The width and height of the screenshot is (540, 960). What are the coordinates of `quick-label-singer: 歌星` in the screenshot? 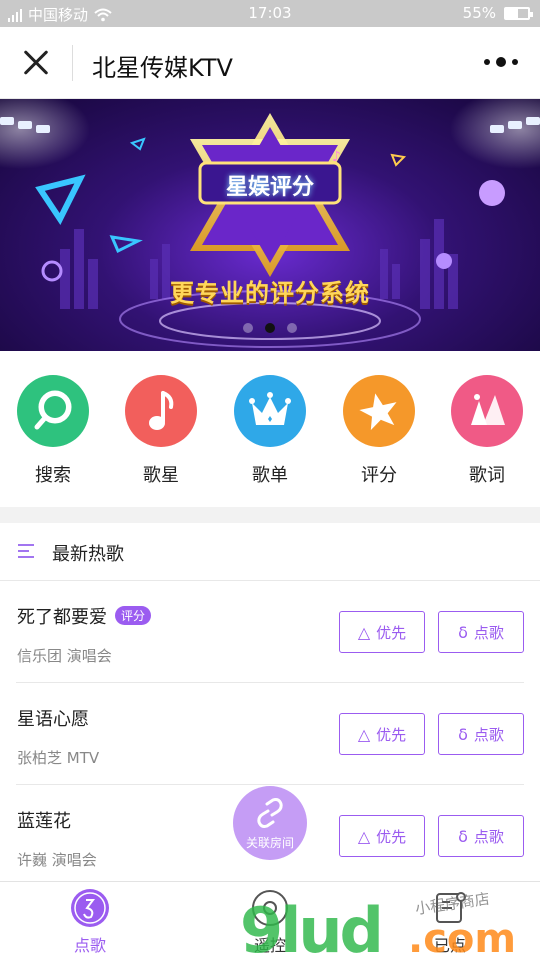 It's located at (161, 475).